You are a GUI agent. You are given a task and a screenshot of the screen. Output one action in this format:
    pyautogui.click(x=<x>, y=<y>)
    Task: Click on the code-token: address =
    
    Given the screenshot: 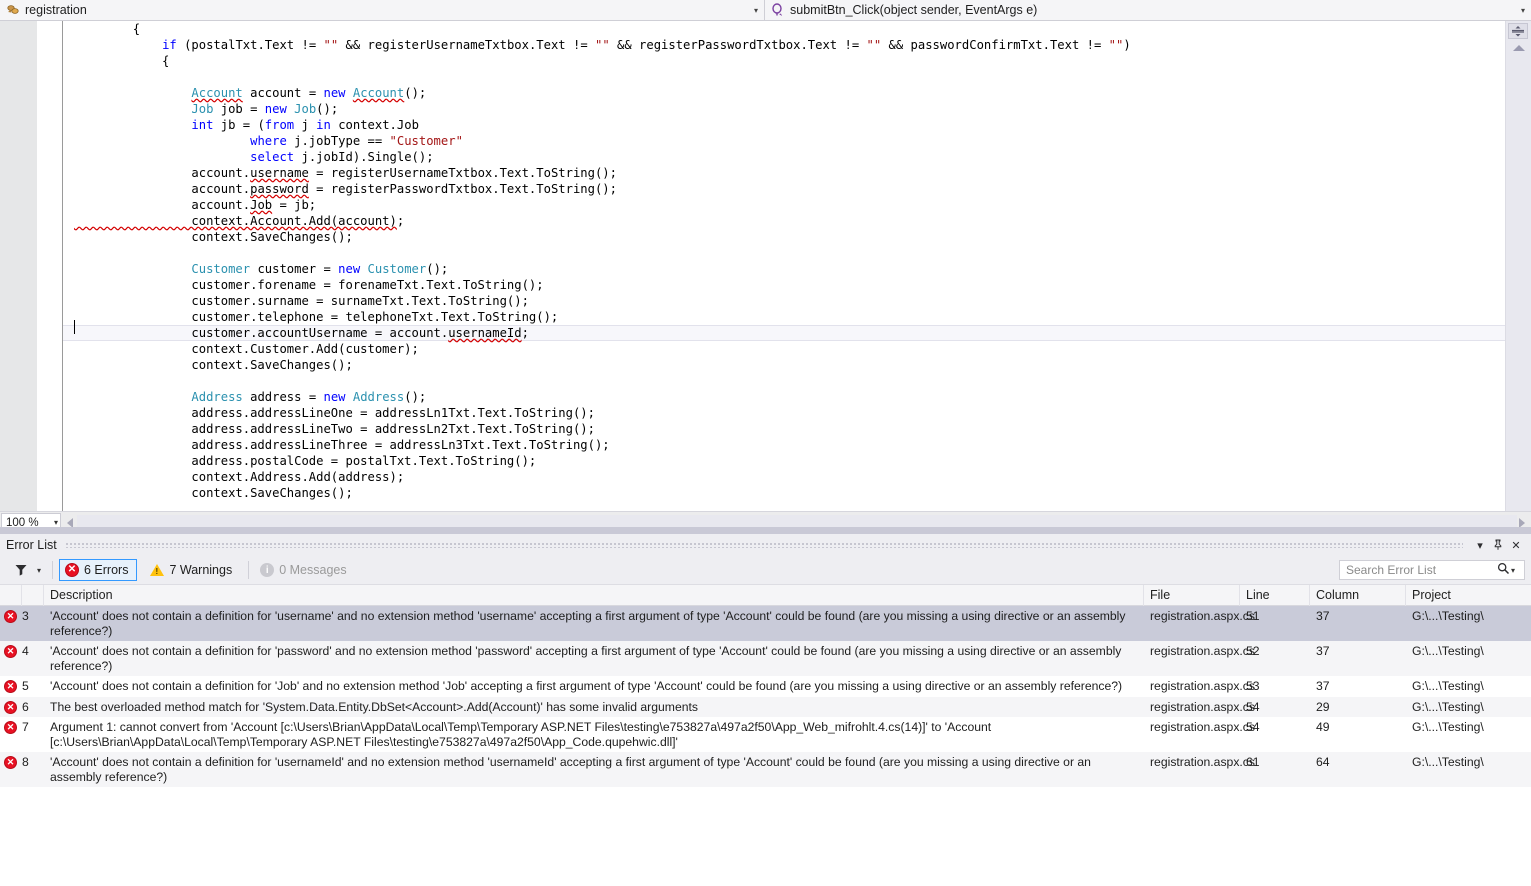 What is the action you would take?
    pyautogui.click(x=283, y=397)
    